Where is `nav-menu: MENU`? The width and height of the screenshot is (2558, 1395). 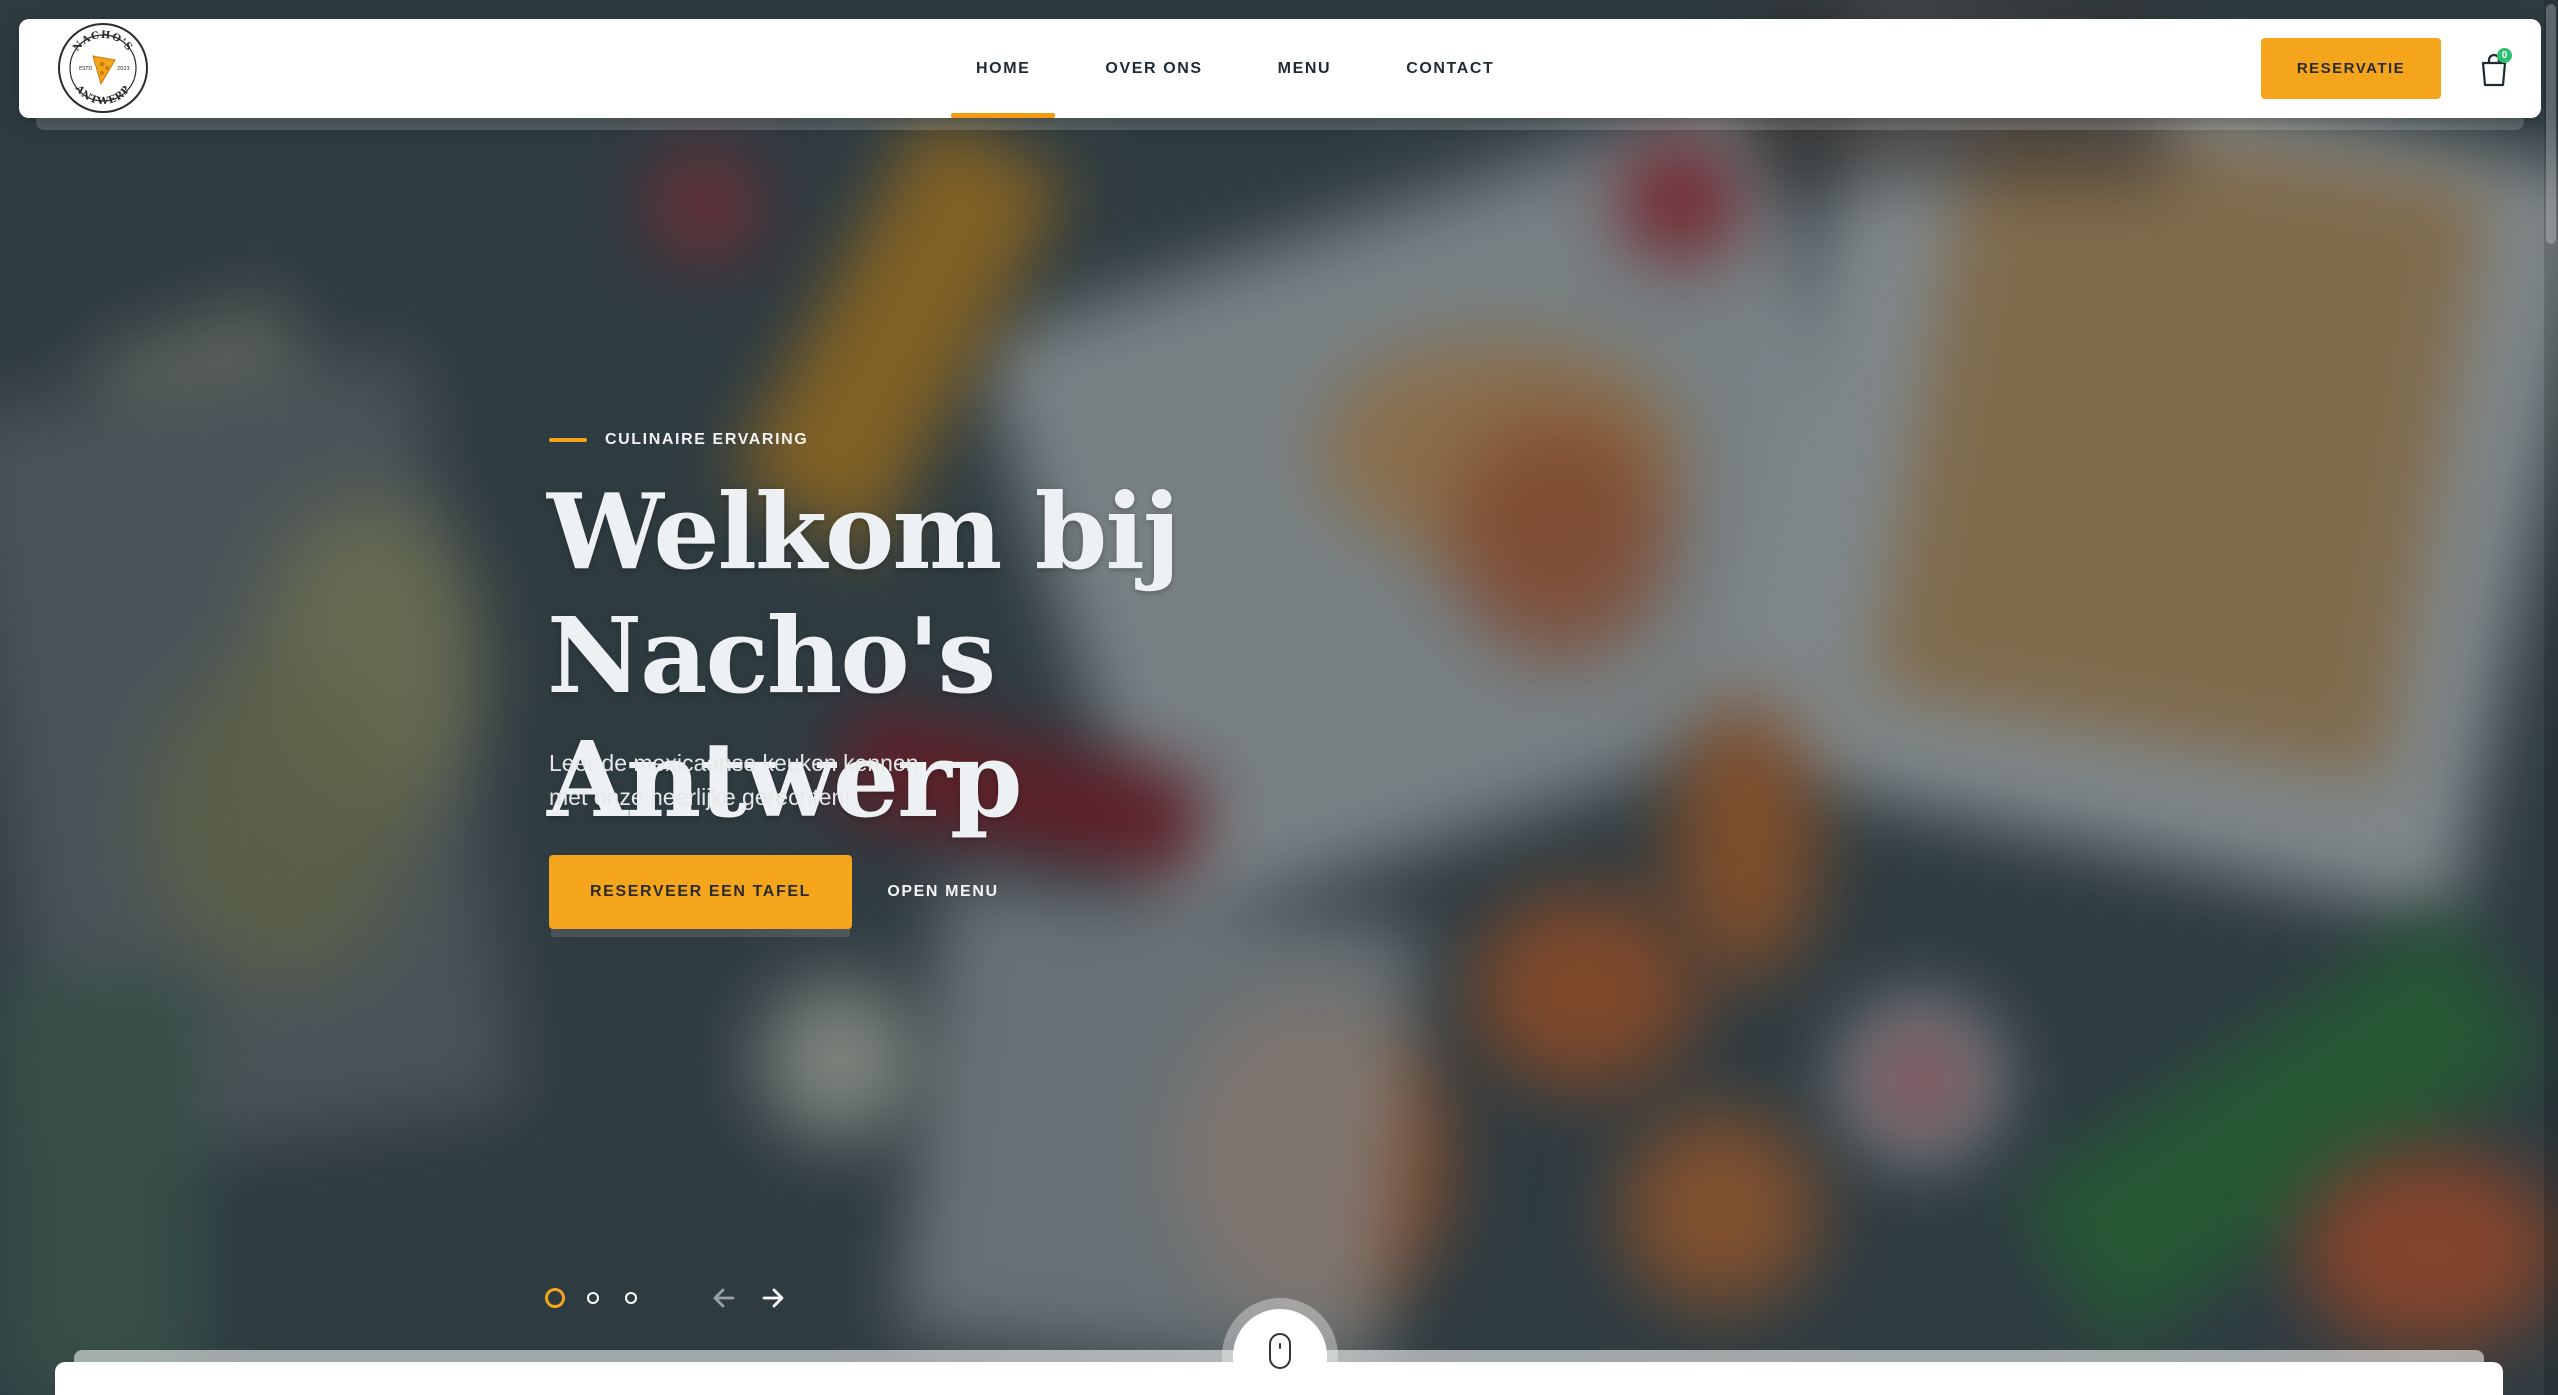 nav-menu: MENU is located at coordinates (1305, 68).